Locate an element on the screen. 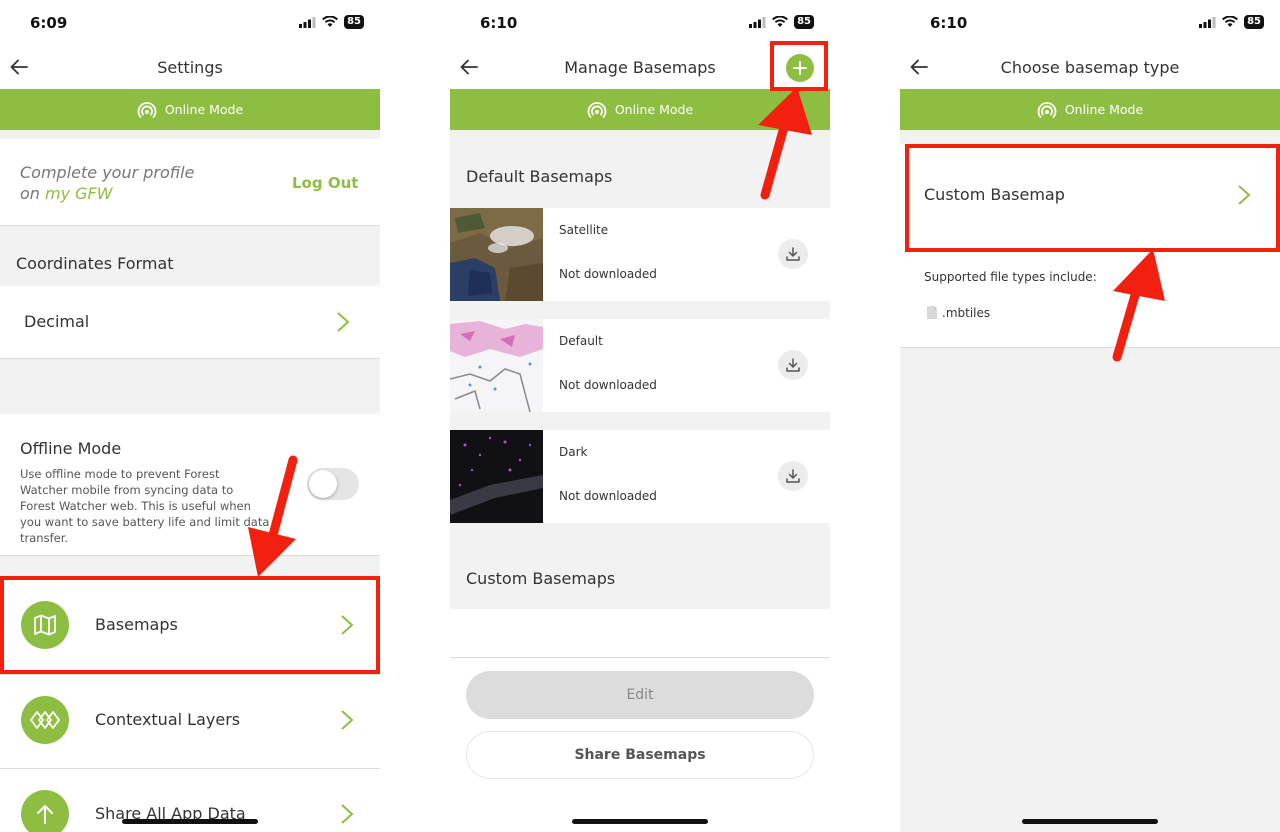 The width and height of the screenshot is (1280, 832). default-basemaps-header: Default Basemaps is located at coordinates (539, 176).